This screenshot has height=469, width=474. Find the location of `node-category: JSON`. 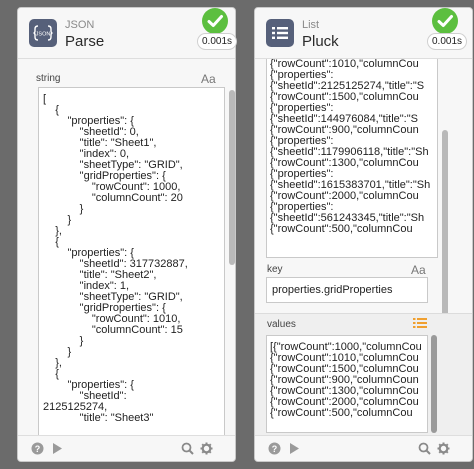

node-category: JSON is located at coordinates (80, 25).